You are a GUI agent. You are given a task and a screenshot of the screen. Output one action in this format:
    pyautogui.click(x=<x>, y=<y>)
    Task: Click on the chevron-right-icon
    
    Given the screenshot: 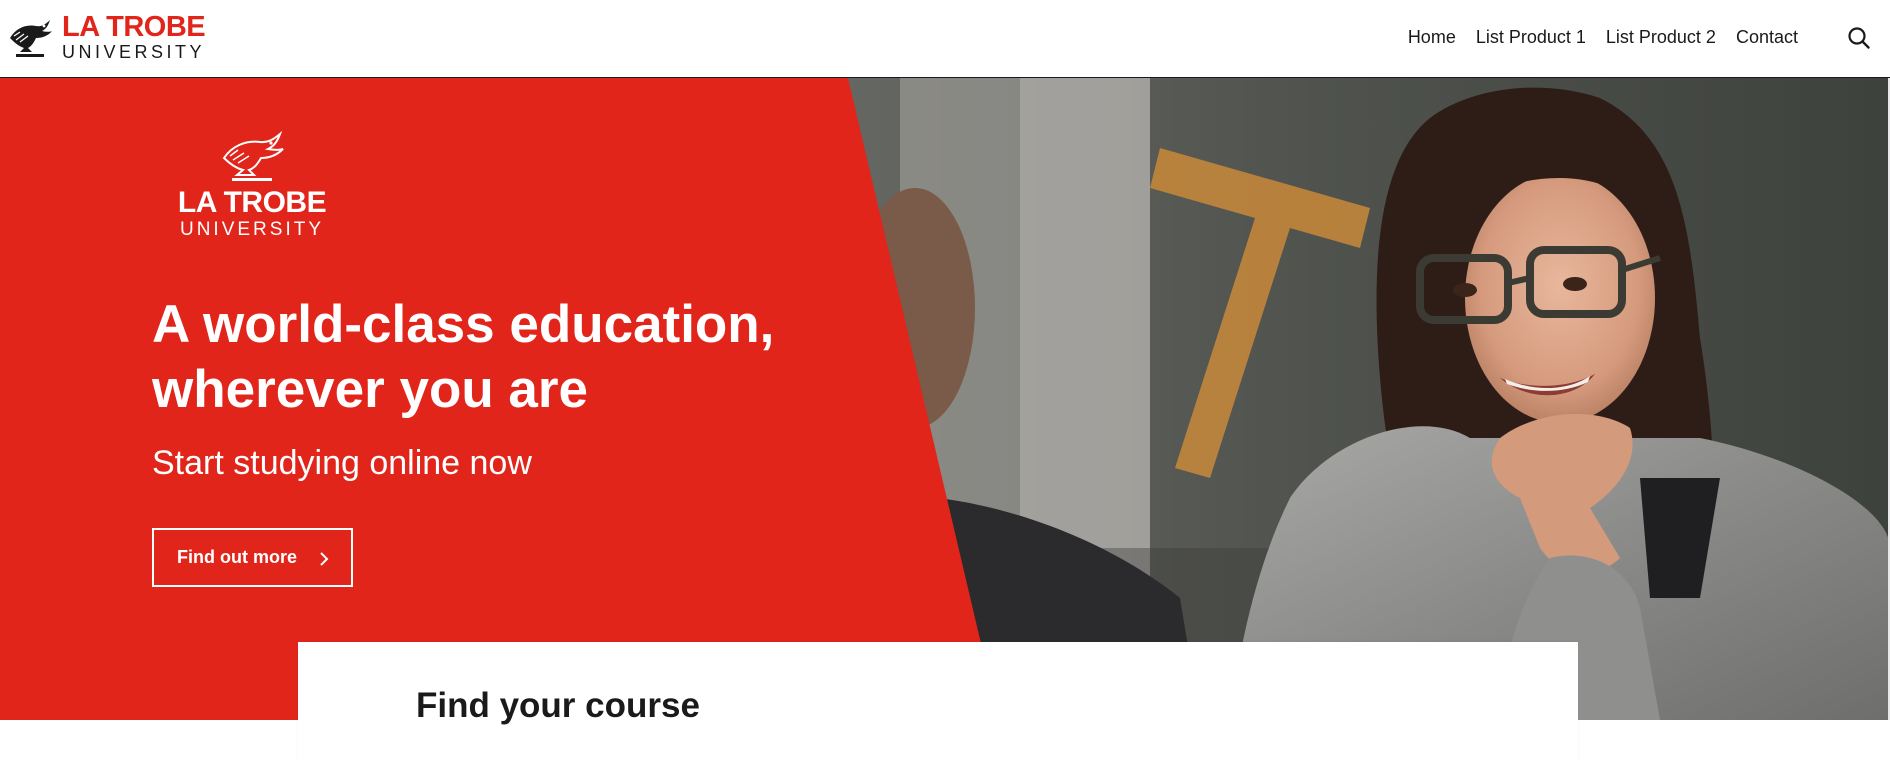 What is the action you would take?
    pyautogui.click(x=324, y=559)
    